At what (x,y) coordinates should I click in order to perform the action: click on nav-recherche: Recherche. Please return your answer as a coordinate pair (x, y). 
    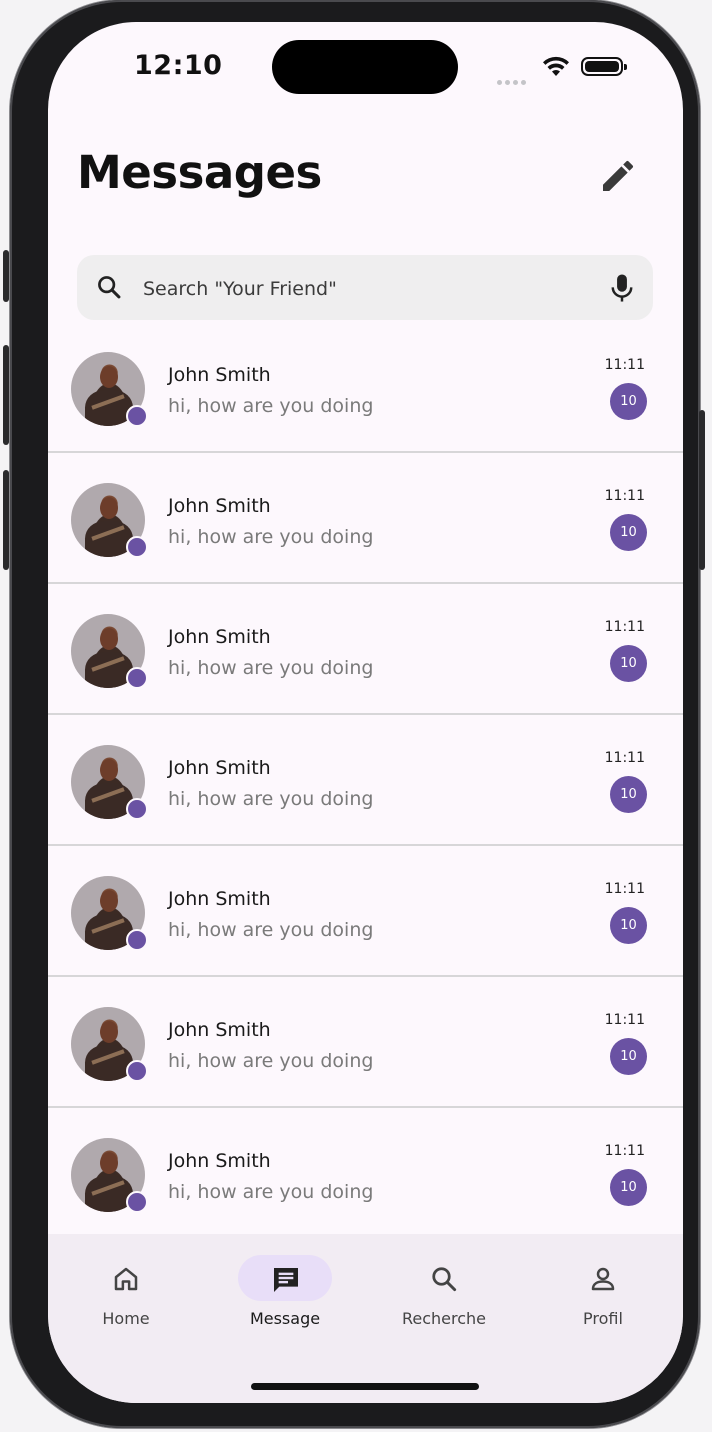
    Looking at the image, I should click on (437, 1292).